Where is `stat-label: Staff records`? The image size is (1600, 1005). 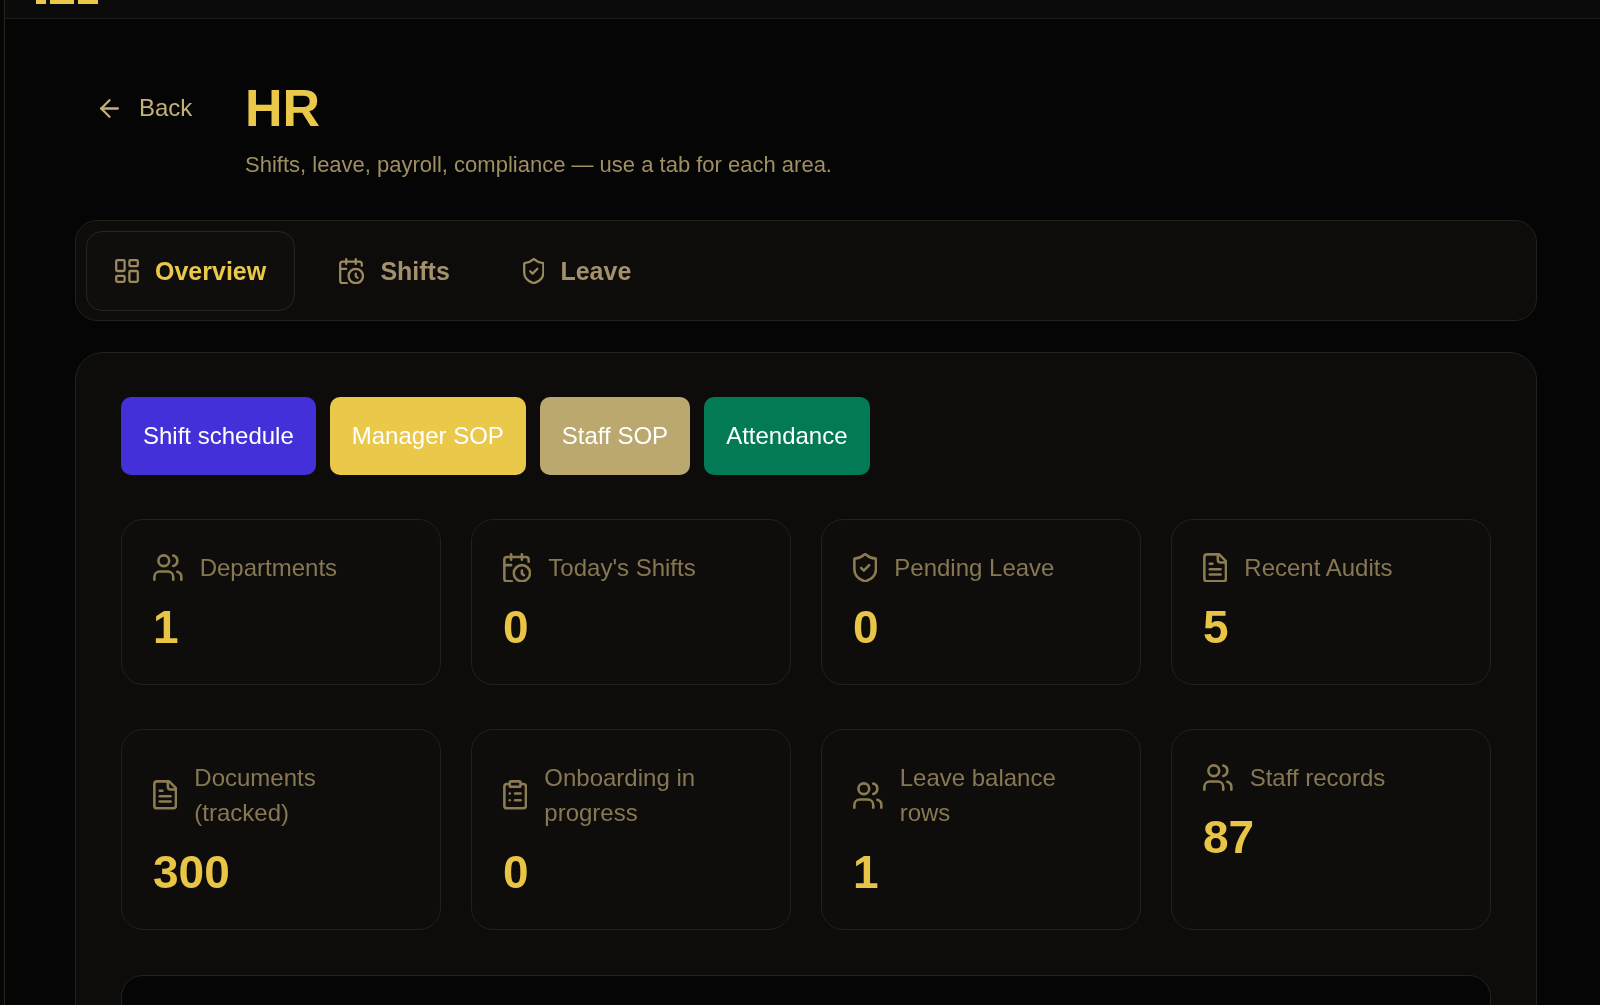
stat-label: Staff records is located at coordinates (1317, 778).